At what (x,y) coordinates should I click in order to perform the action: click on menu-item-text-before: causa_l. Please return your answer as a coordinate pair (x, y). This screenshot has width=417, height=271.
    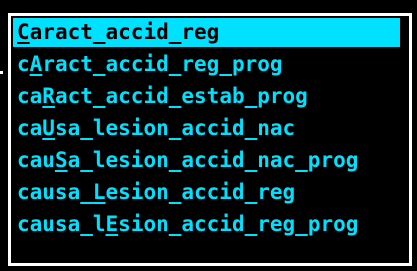
    Looking at the image, I should click on (61, 224).